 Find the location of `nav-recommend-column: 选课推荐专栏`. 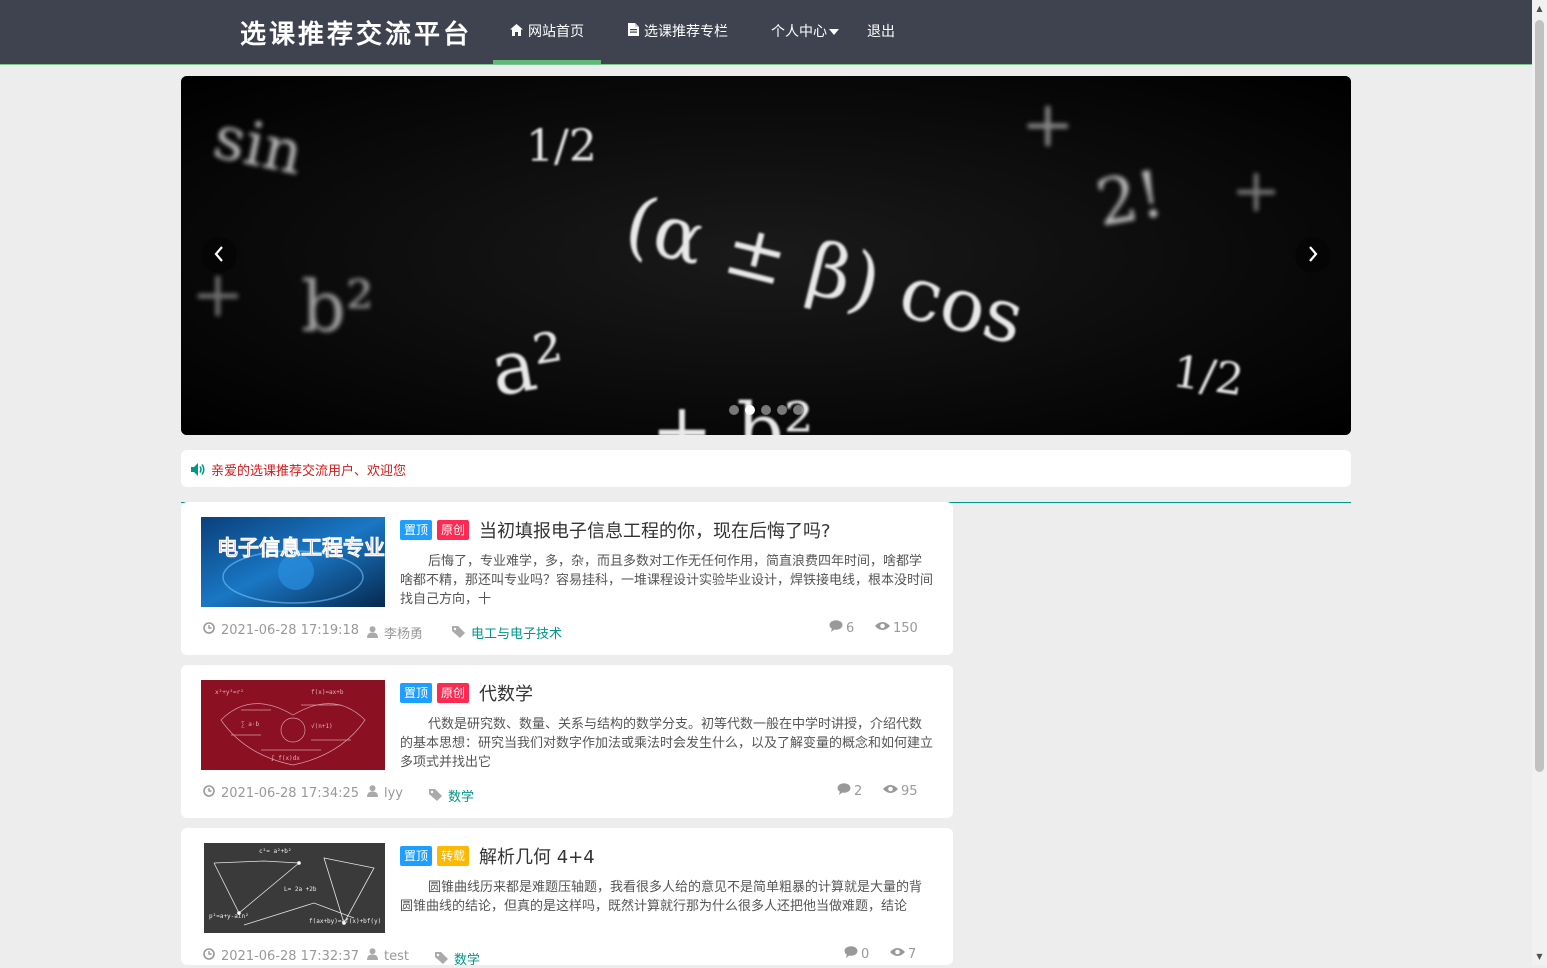

nav-recommend-column: 选课推荐专栏 is located at coordinates (678, 32).